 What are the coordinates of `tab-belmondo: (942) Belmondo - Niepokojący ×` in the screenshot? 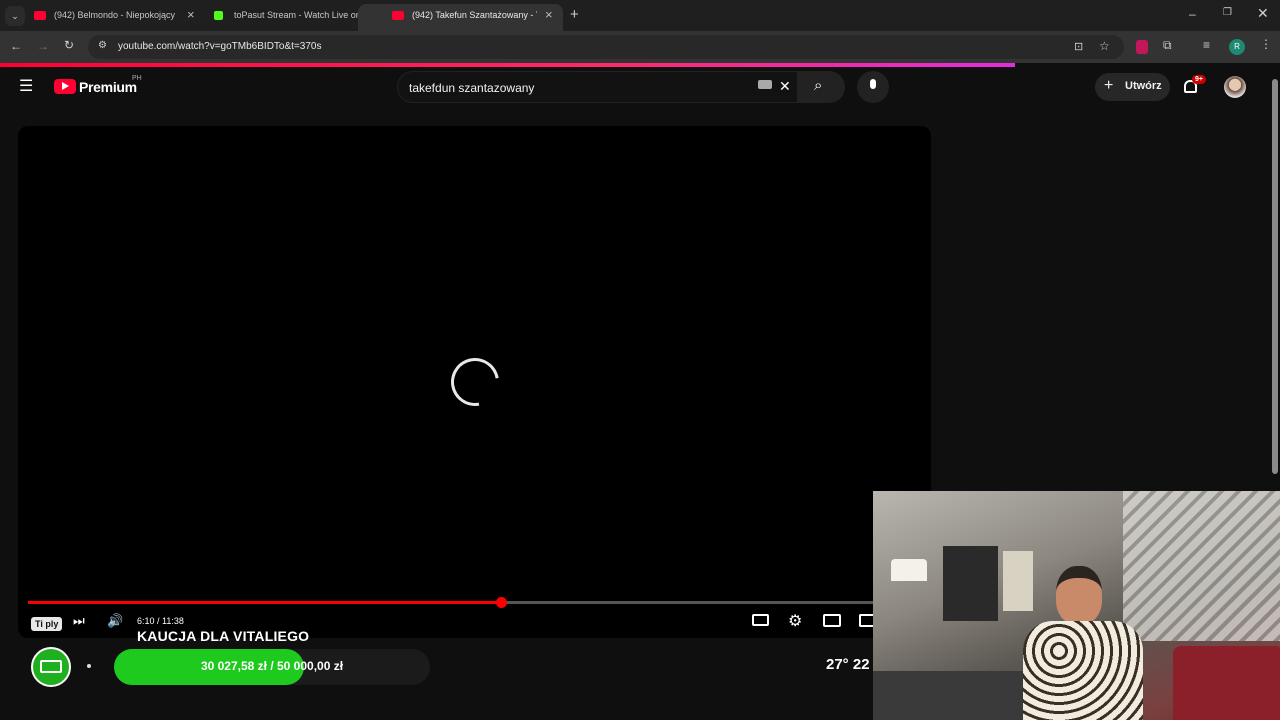 It's located at (105, 16).